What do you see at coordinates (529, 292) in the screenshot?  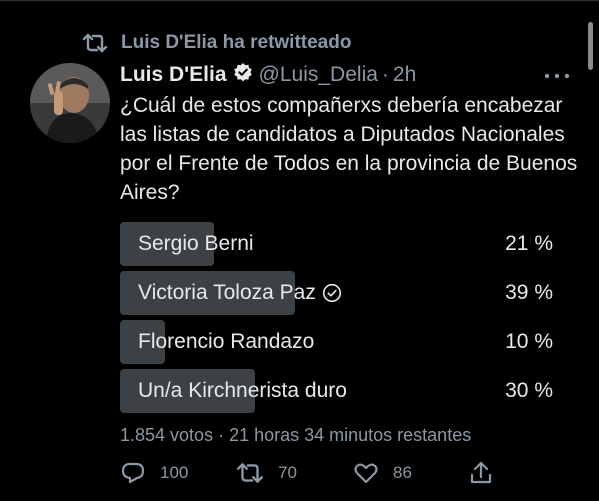 I see `poll-option-percent: 39 %` at bounding box center [529, 292].